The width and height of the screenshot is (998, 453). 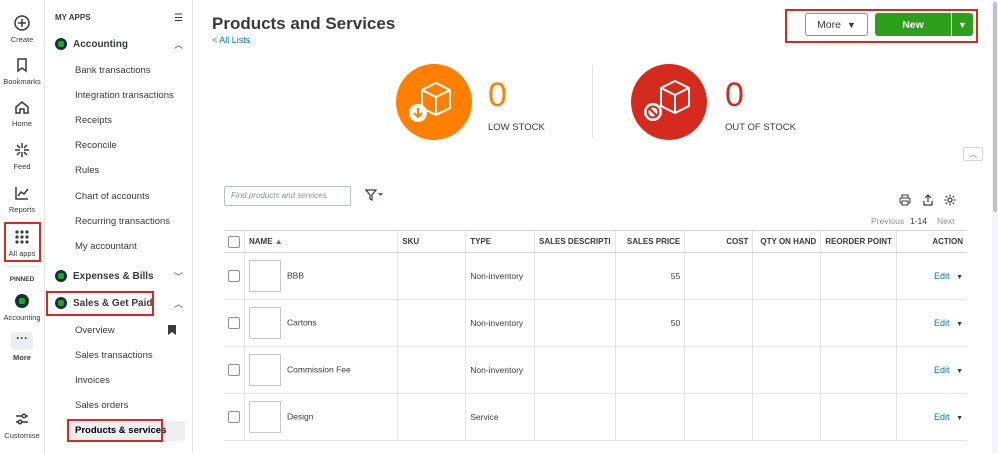 I want to click on nav-item-chart-of-accounts: Chart of accounts, so click(x=112, y=196).